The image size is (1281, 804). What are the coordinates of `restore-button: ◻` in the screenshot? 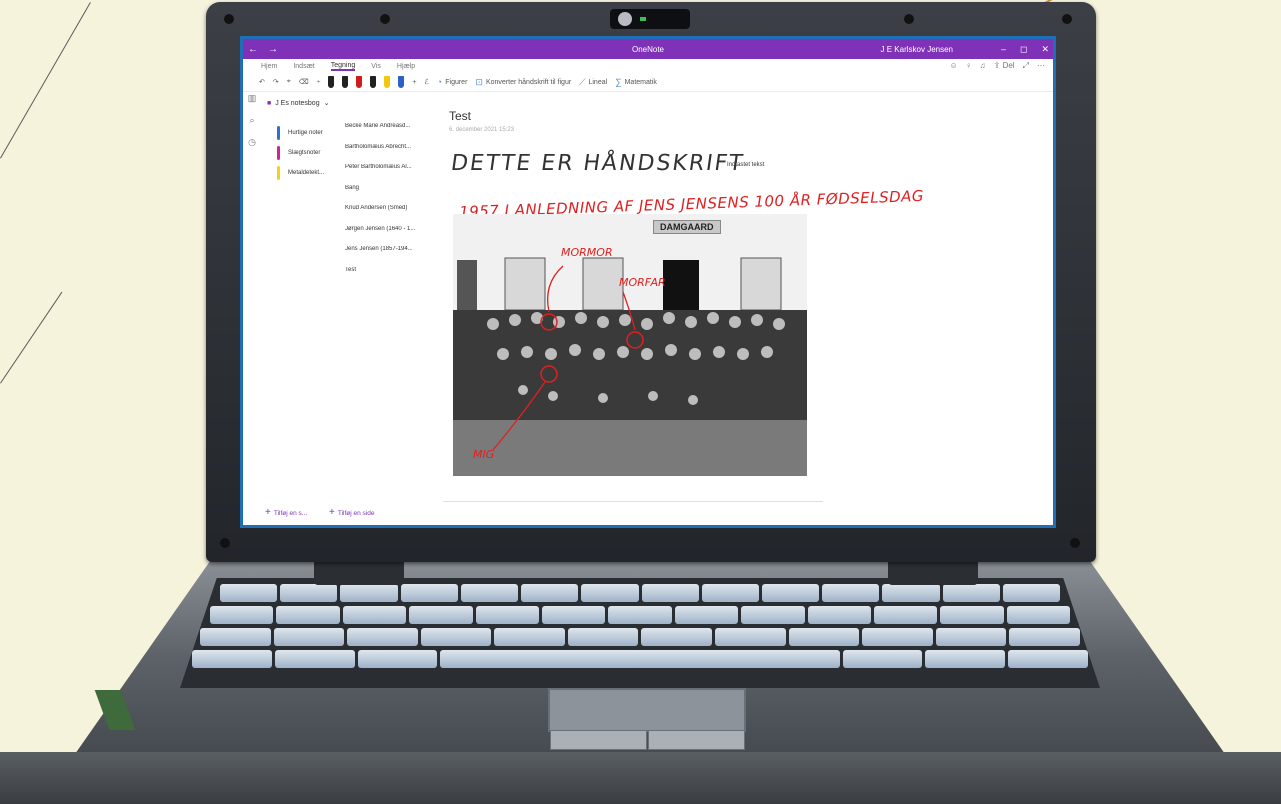 It's located at (1023, 49).